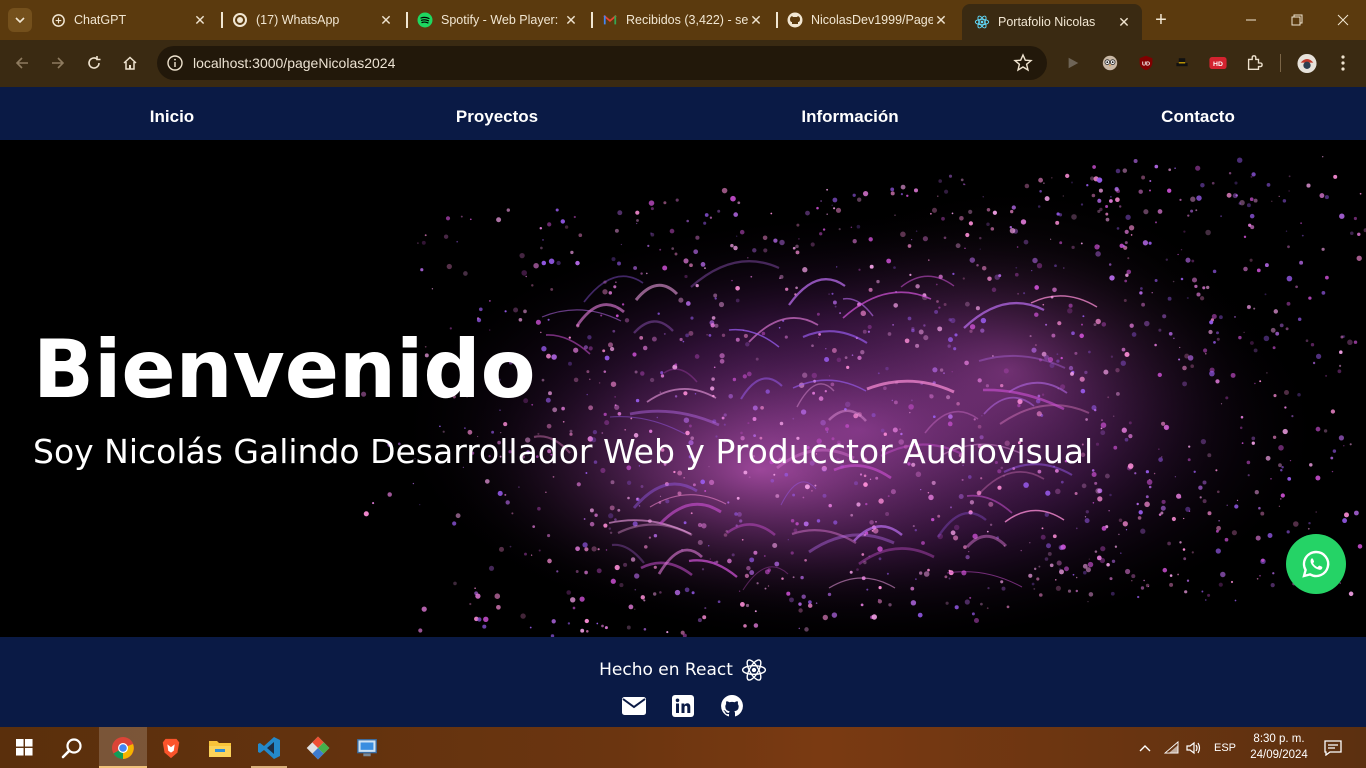 The height and width of the screenshot is (768, 1366). What do you see at coordinates (312, 20) in the screenshot?
I see `tab-whatsapp: (17) WhatsApp ✕` at bounding box center [312, 20].